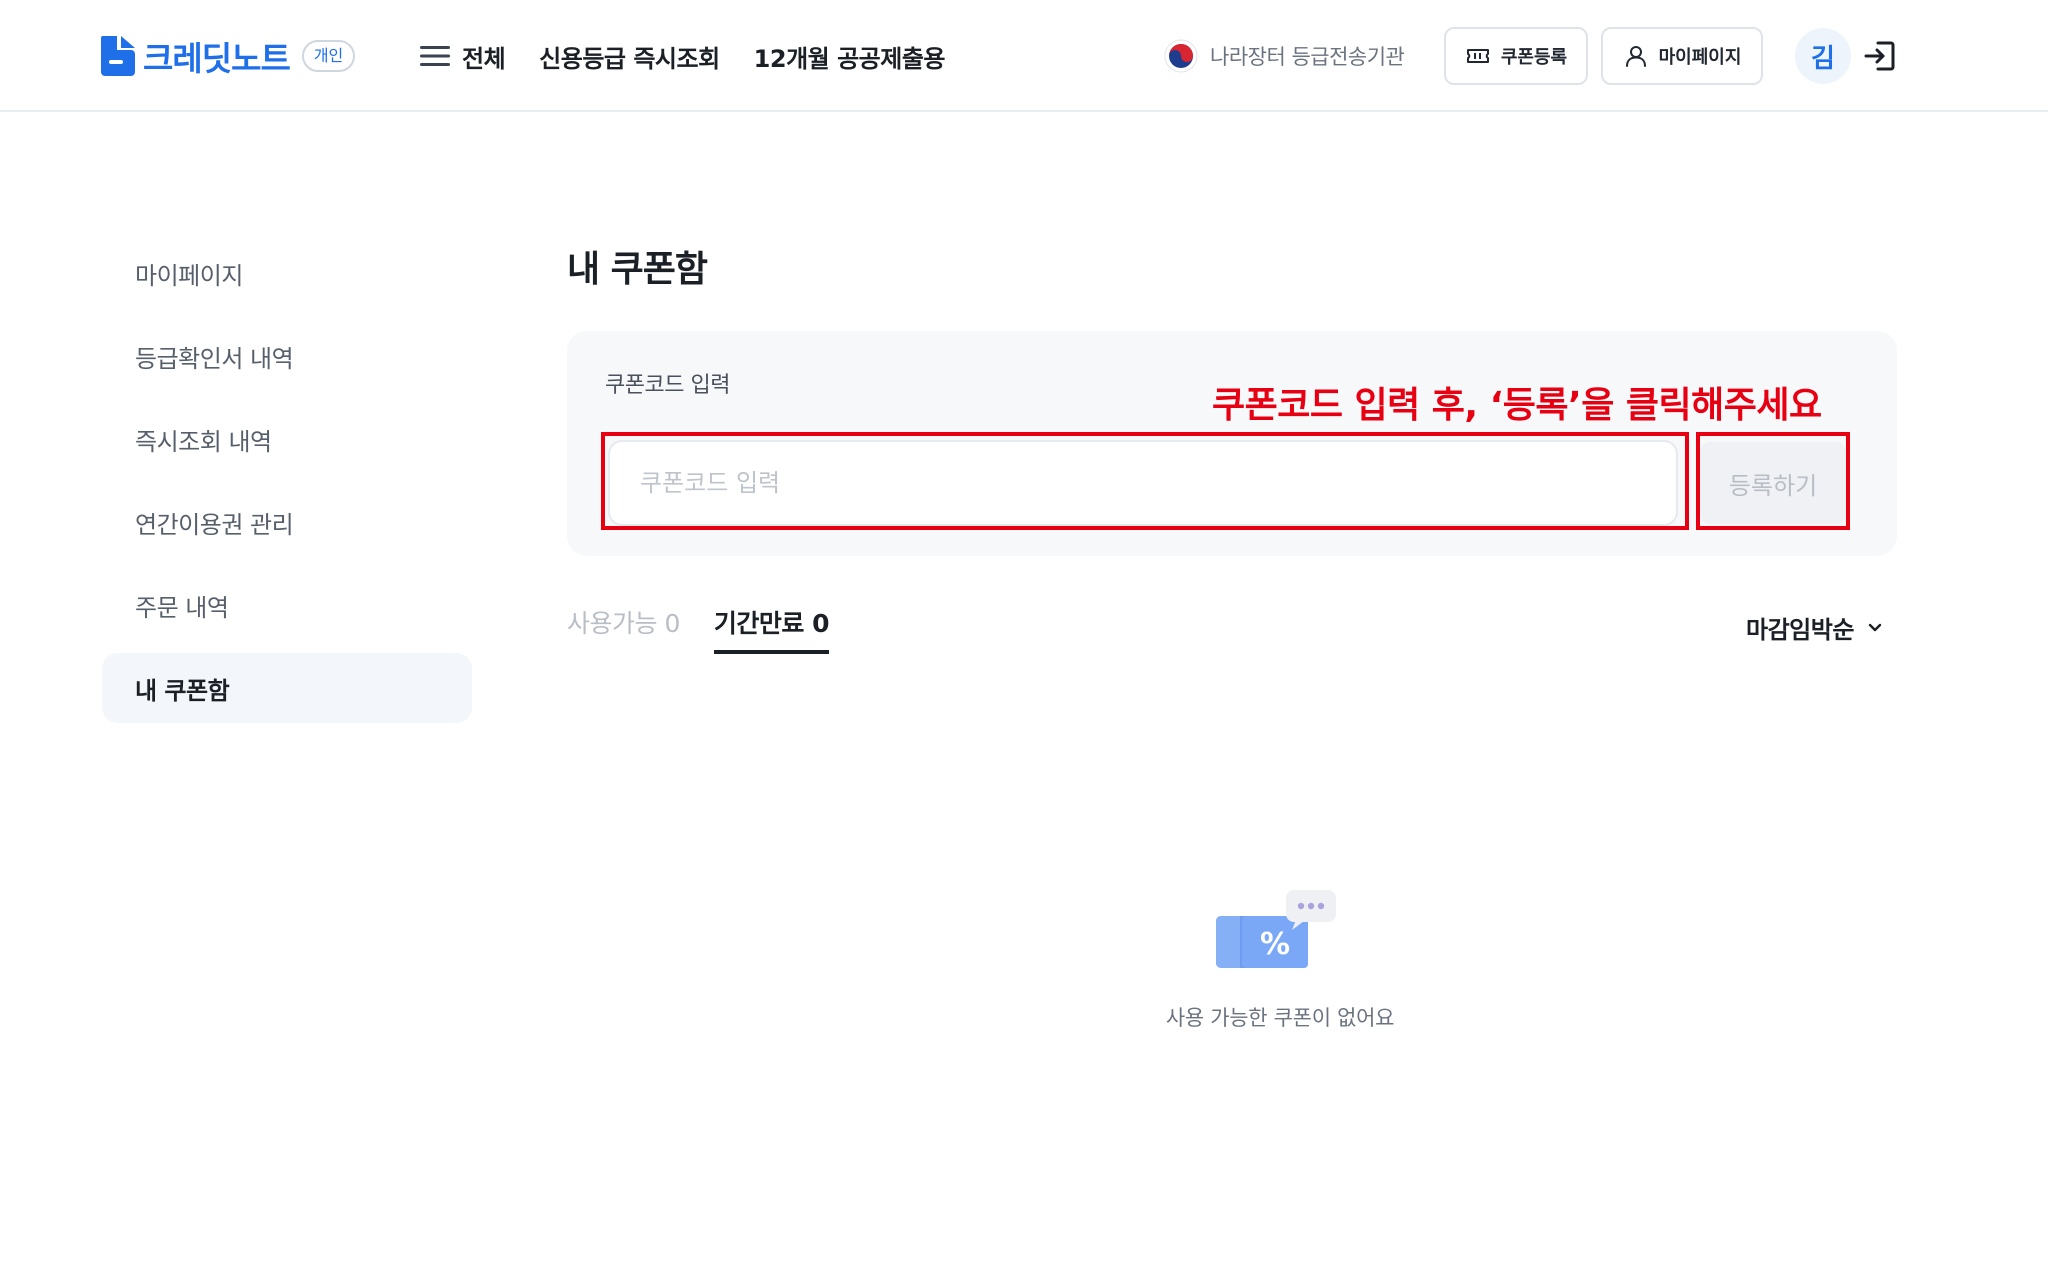 This screenshot has width=2048, height=1274. Describe the element at coordinates (217, 58) in the screenshot. I see `logo-text: 크레딧노트` at that location.